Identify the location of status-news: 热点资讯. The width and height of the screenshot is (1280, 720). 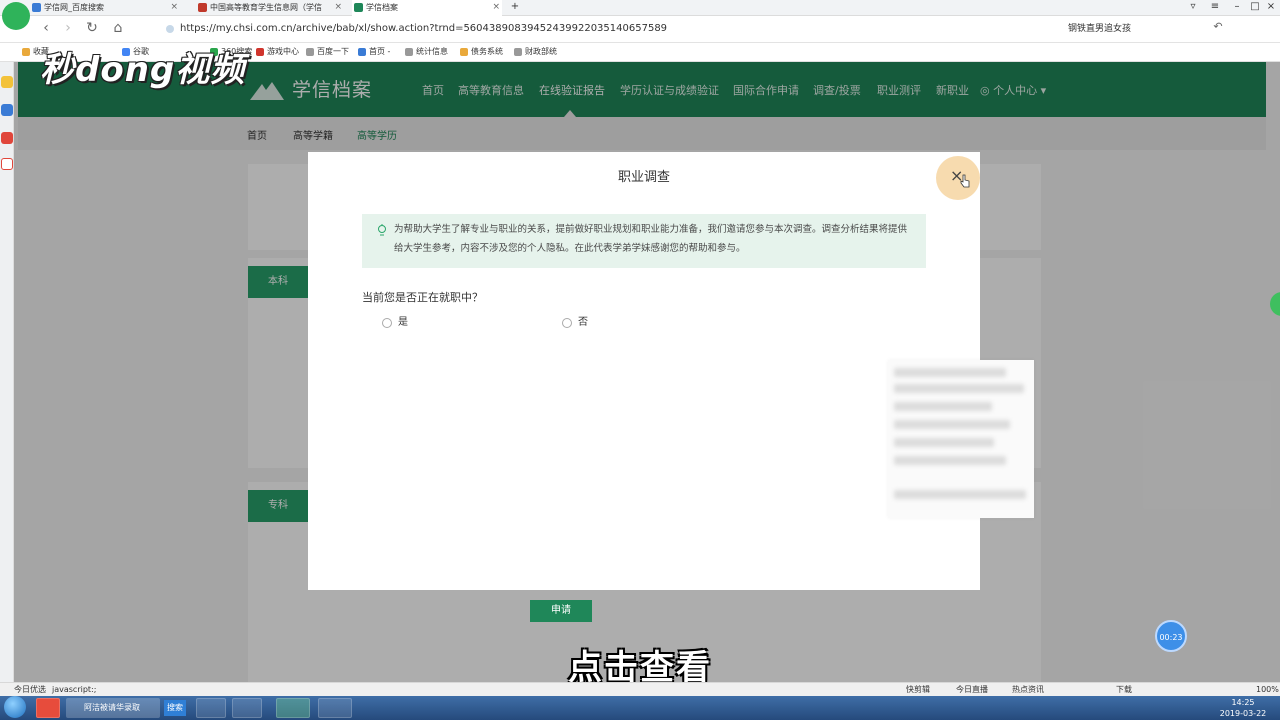
(1028, 690).